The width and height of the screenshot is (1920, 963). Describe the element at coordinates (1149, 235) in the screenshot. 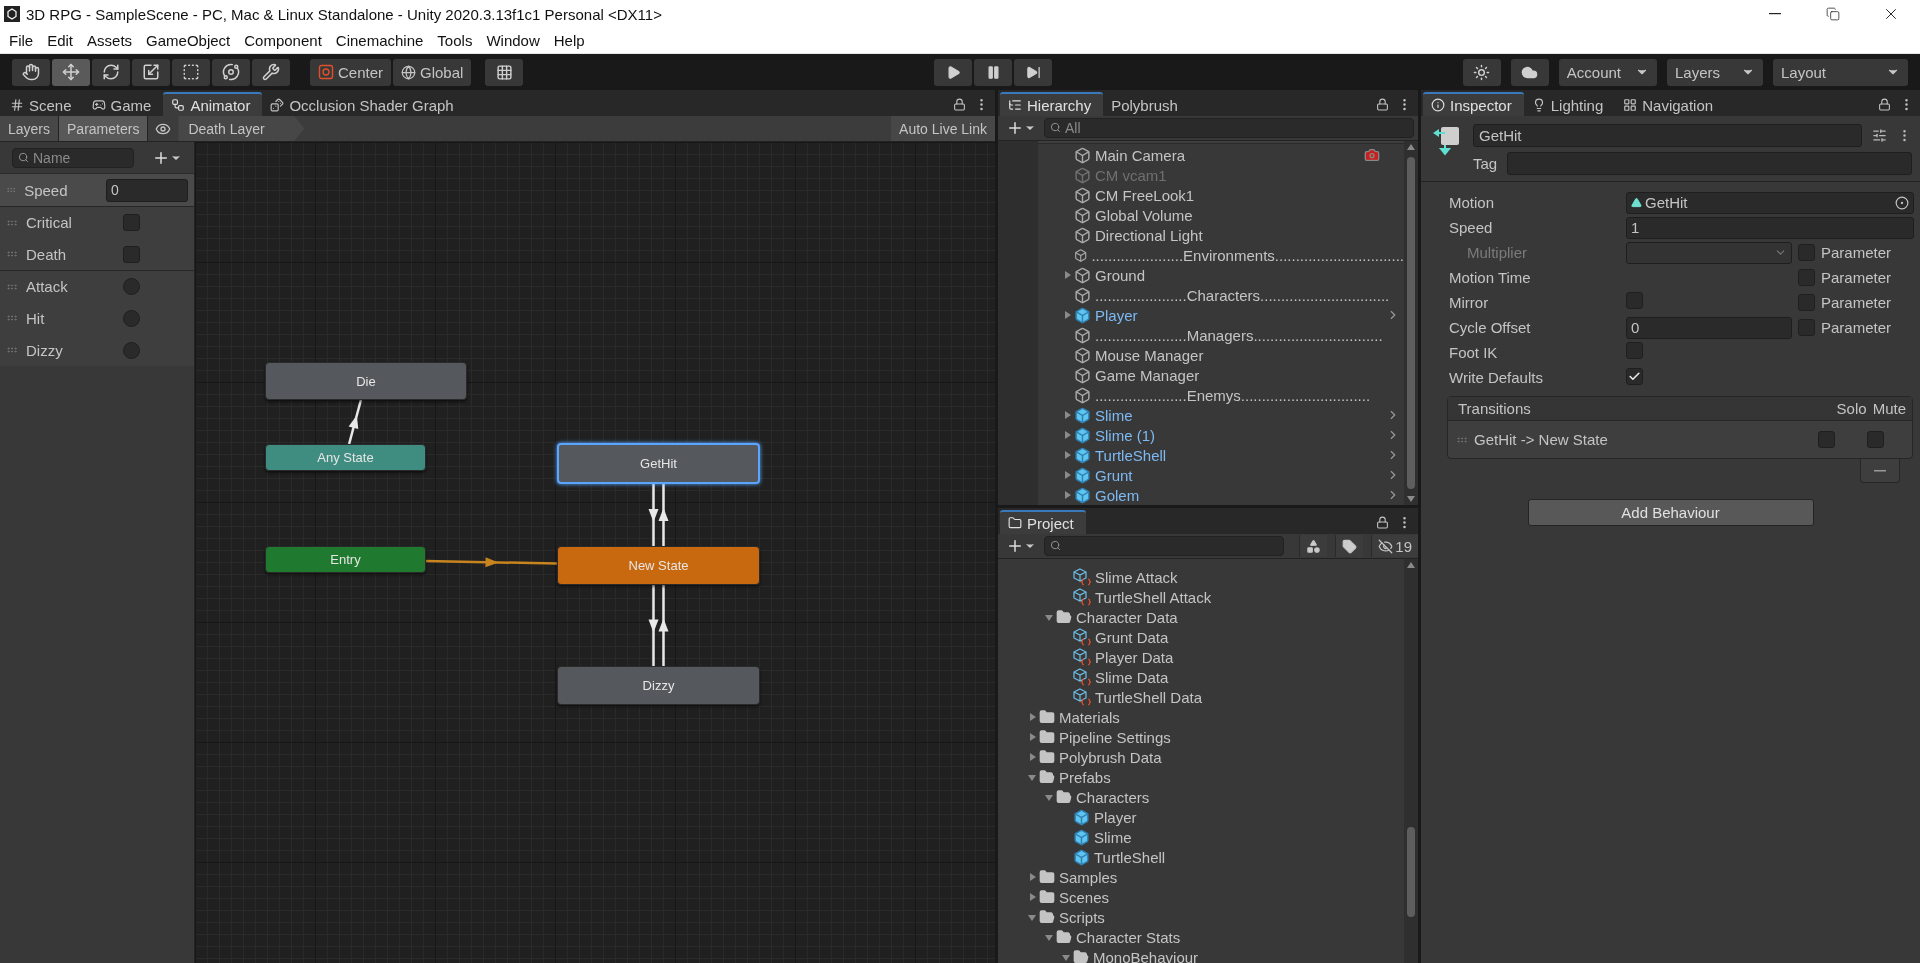

I see `hierarchy-item: Directional Light` at that location.